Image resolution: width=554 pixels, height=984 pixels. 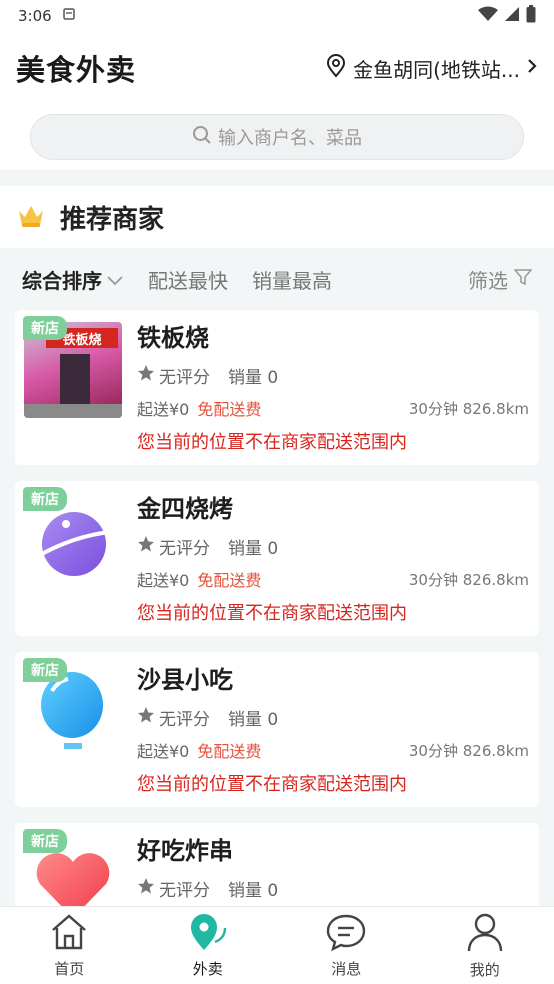 I want to click on takeout-icon, so click(x=208, y=934).